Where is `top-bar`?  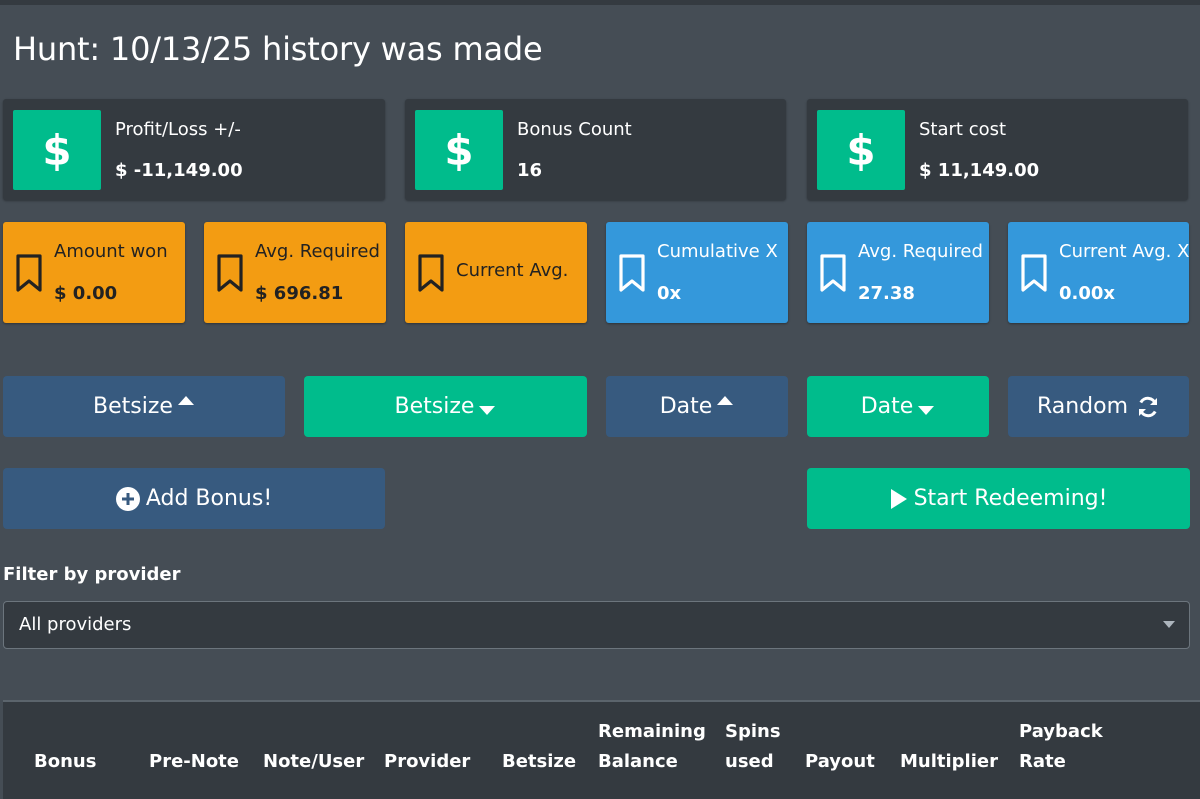 top-bar is located at coordinates (600, 2).